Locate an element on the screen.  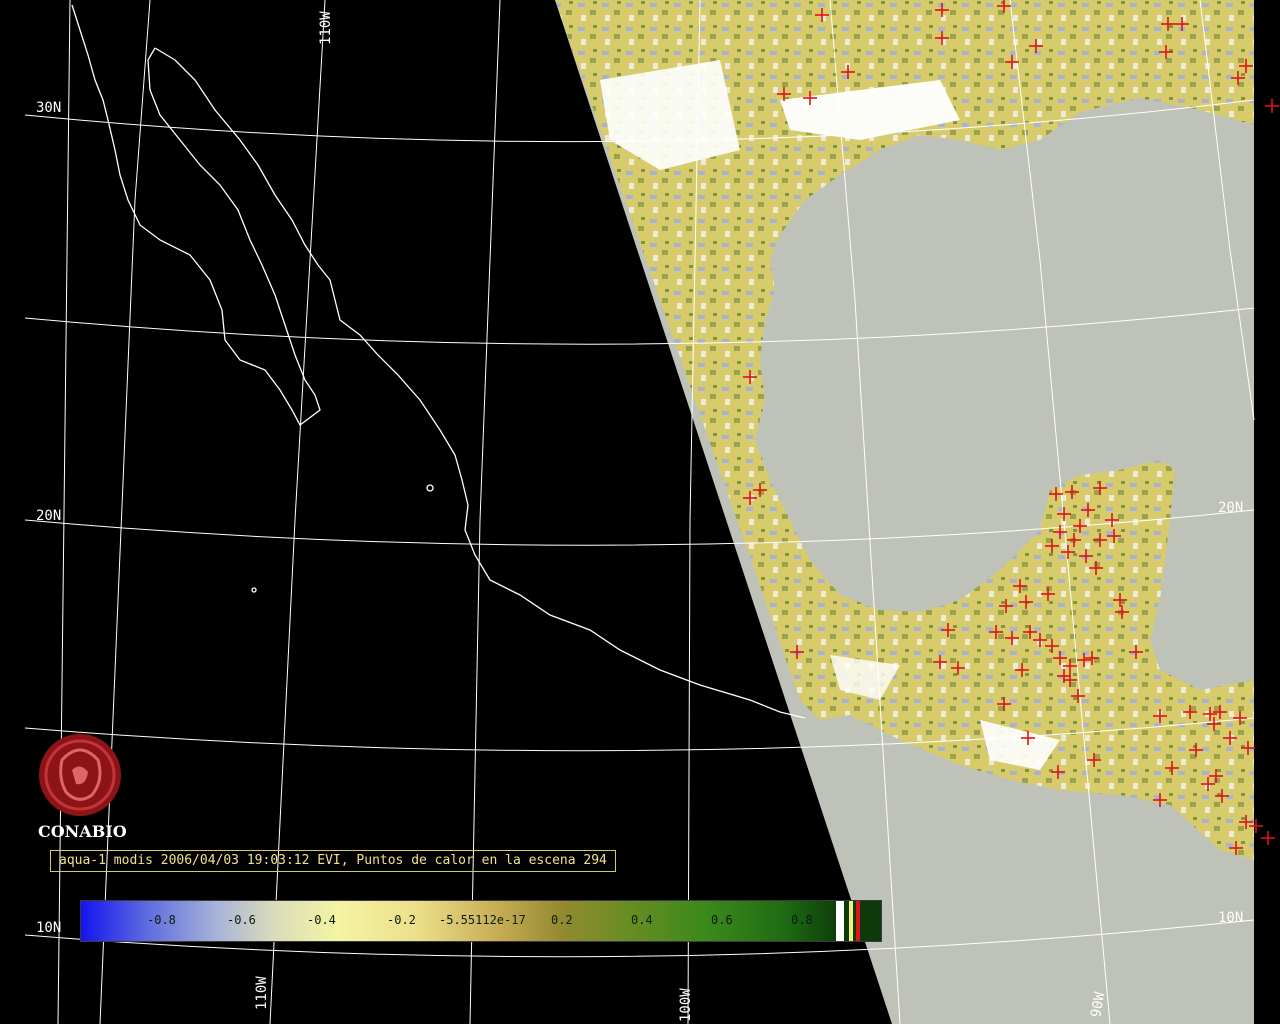
scale-tick: 0.4 is located at coordinates (642, 920).